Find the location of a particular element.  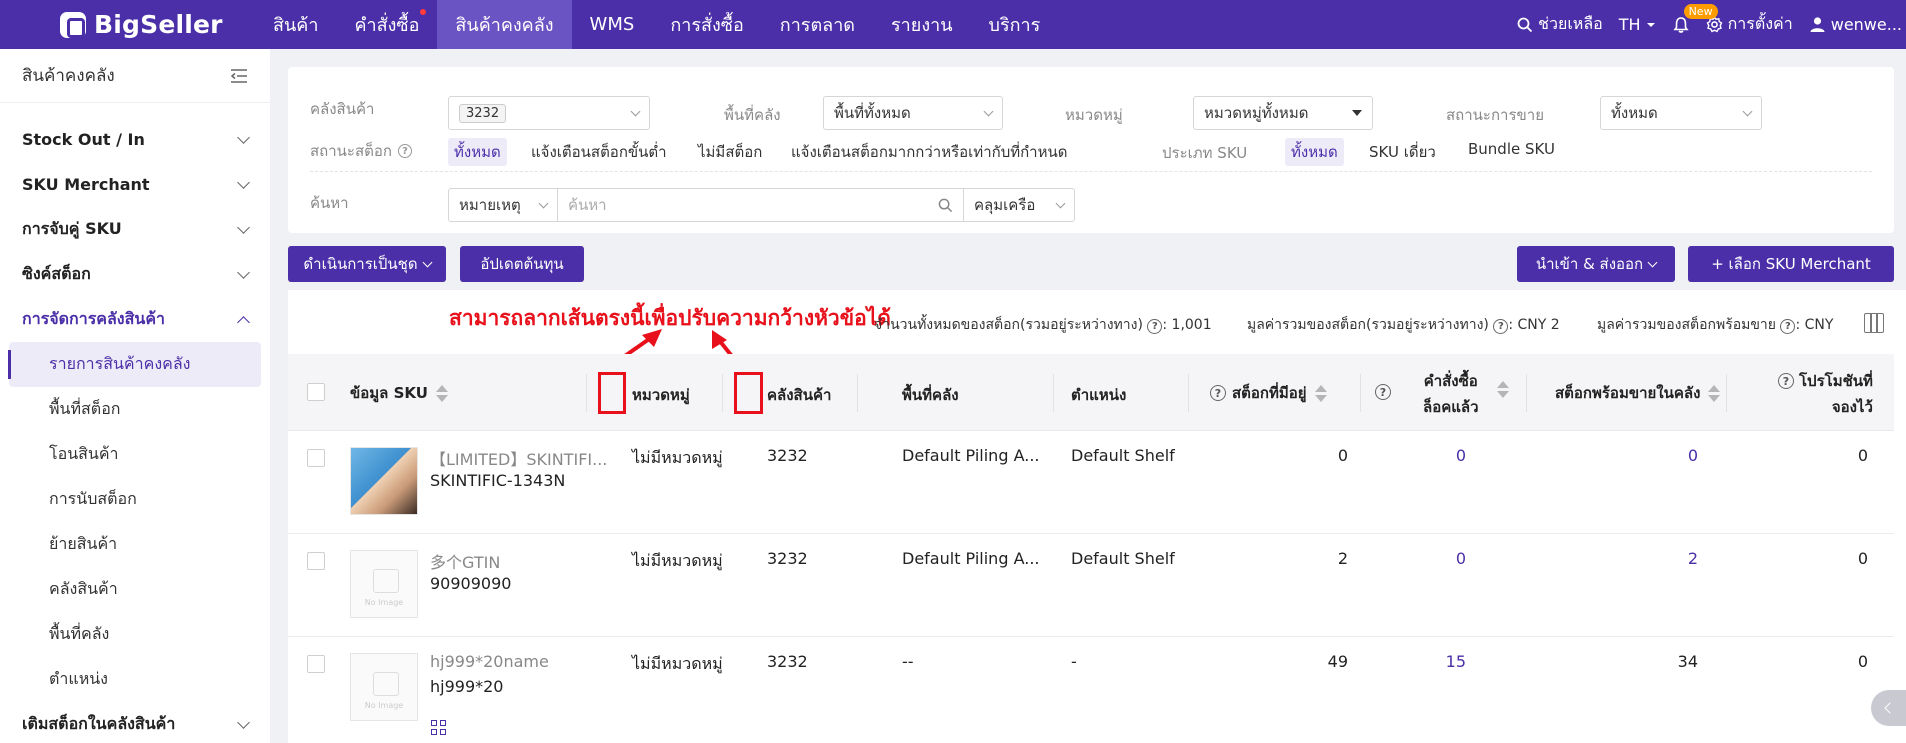

product-image is located at coordinates (384, 481).